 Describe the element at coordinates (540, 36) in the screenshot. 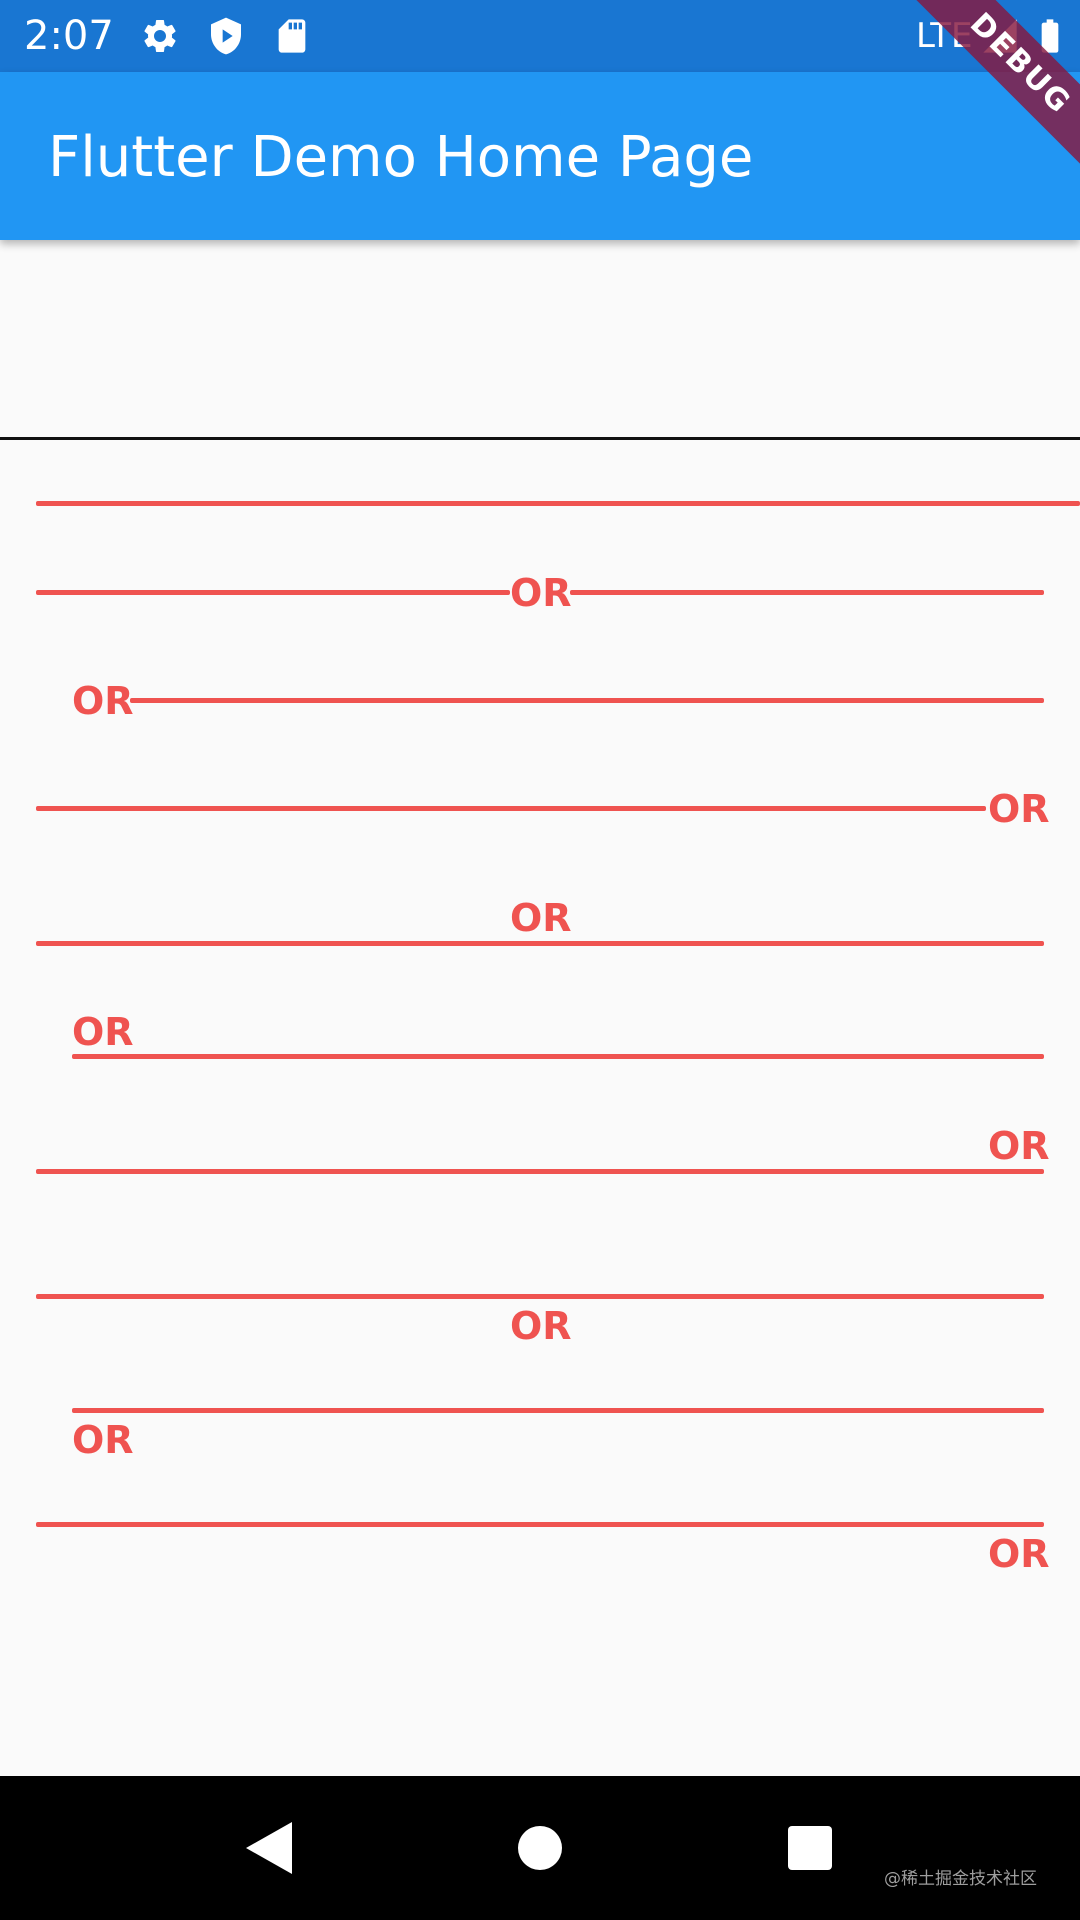

I see `status-bar: 2:07 LTE` at that location.